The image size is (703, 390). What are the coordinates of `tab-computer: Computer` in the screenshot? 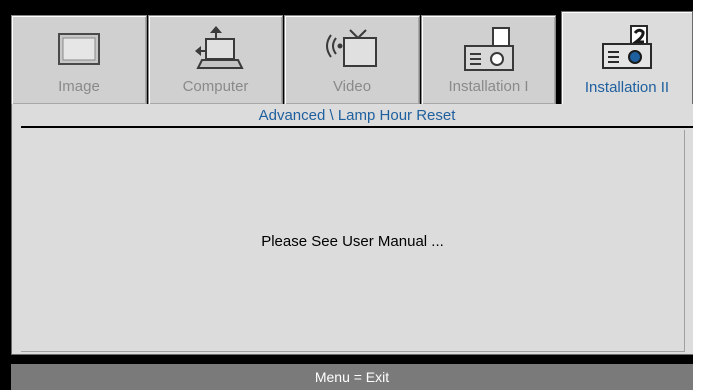 It's located at (215, 60).